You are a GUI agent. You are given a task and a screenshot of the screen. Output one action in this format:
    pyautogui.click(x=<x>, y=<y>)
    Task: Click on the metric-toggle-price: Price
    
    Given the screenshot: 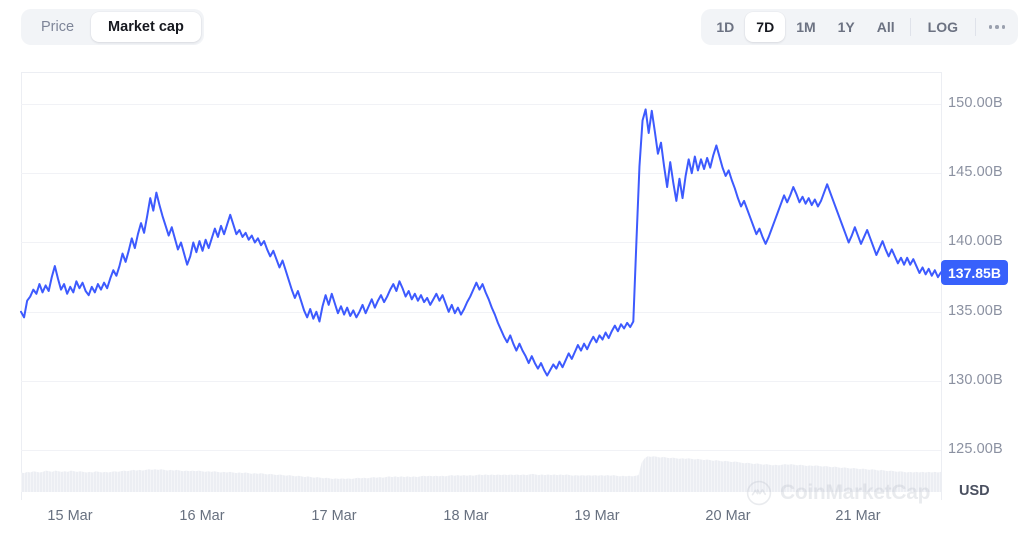 What is the action you would take?
    pyautogui.click(x=57, y=27)
    